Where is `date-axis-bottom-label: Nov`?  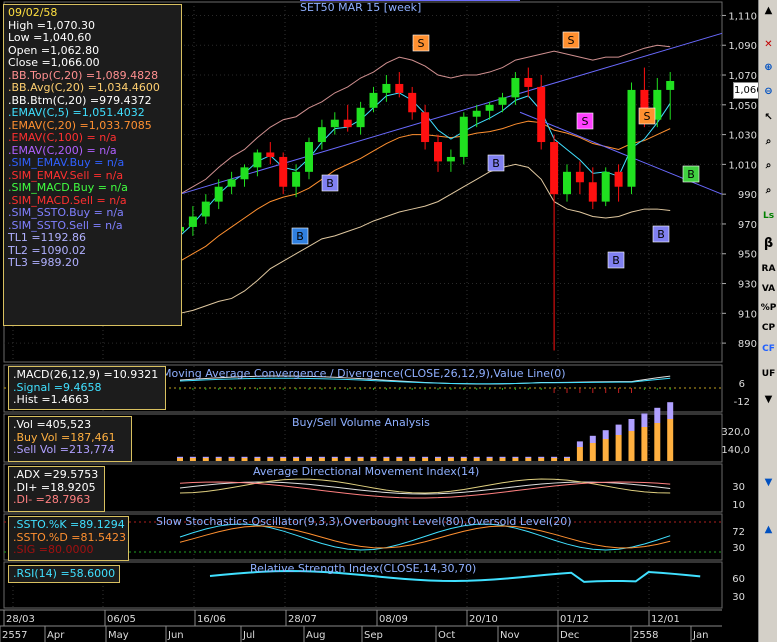
date-axis-bottom-label: Nov is located at coordinates (510, 635).